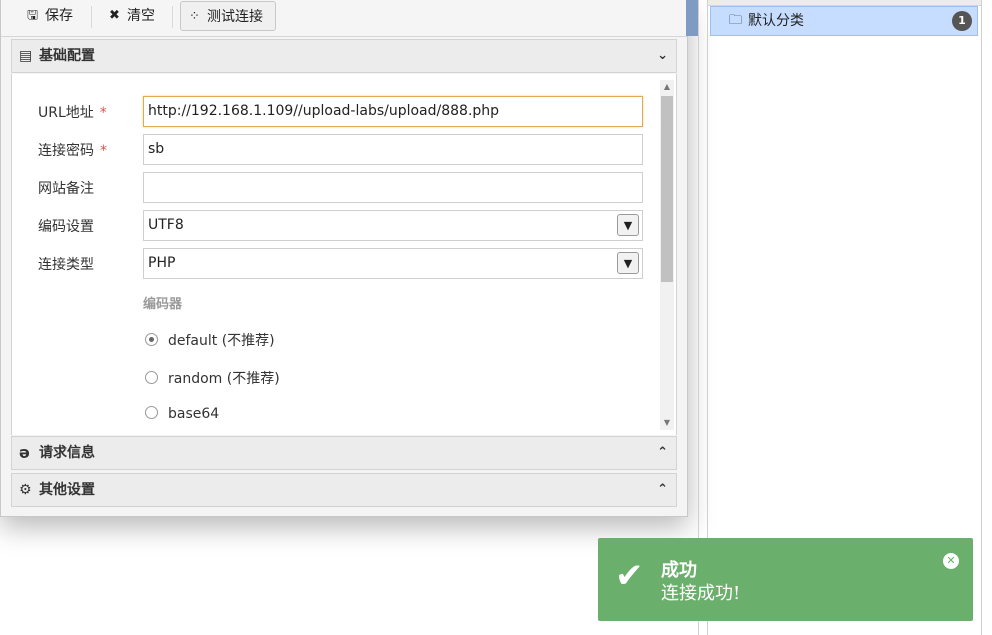  What do you see at coordinates (67, 56) in the screenshot?
I see `panel-basic-config-title: 基础配置` at bounding box center [67, 56].